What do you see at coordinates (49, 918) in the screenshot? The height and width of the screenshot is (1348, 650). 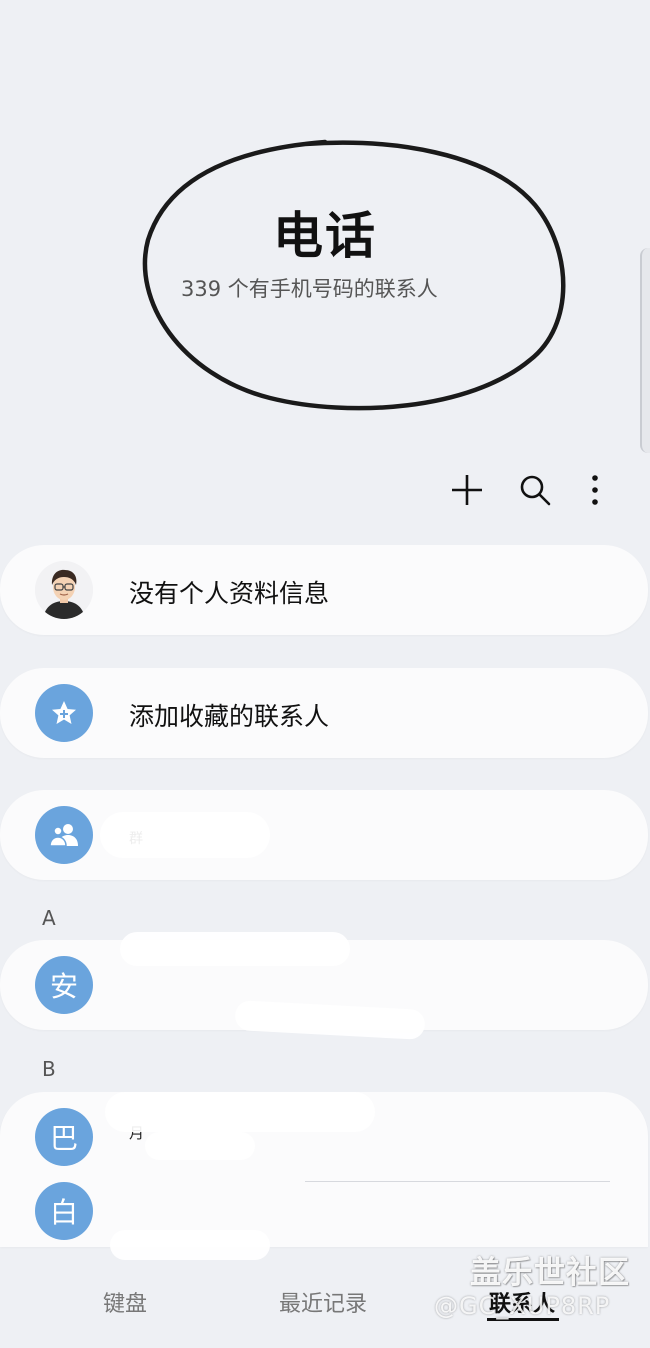 I see `section-header-a: A` at bounding box center [49, 918].